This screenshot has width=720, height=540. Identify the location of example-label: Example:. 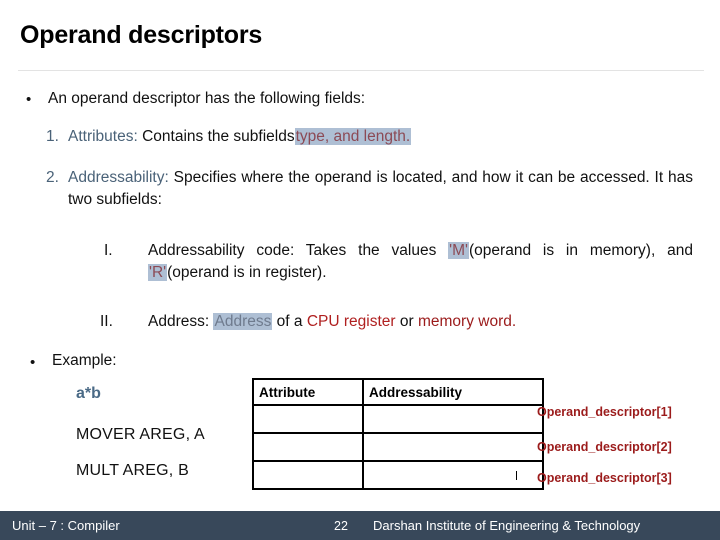
(84, 360).